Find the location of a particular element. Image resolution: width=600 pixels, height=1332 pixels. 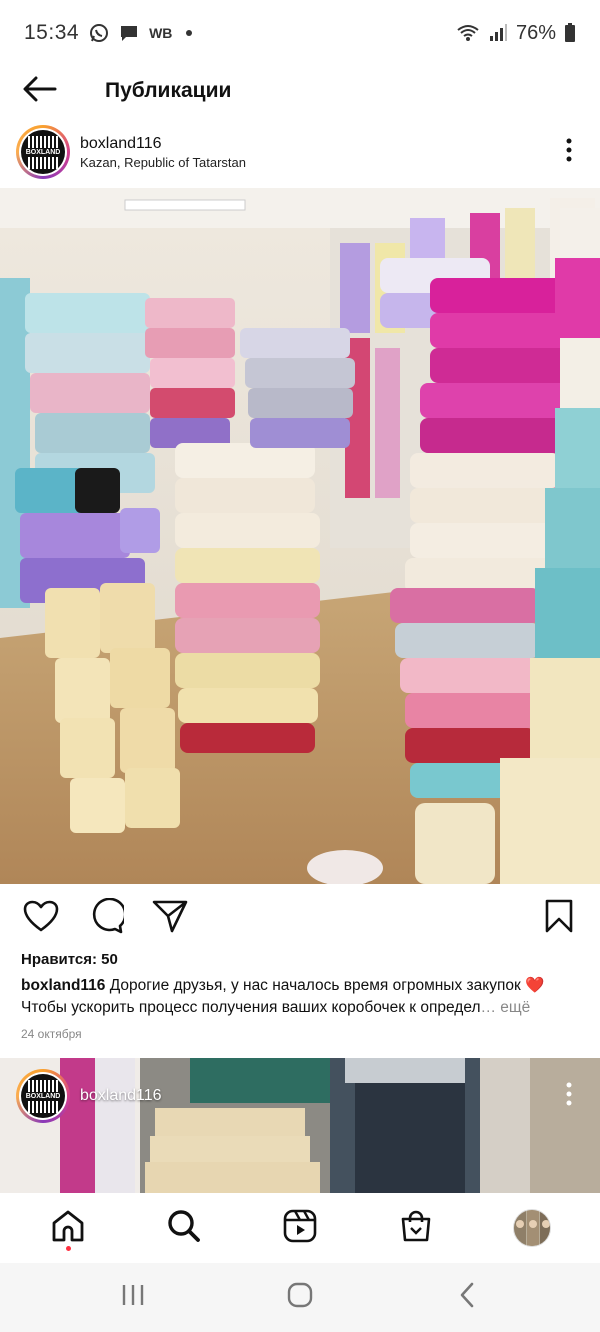

back-chevron-icon is located at coordinates (467, 1297).